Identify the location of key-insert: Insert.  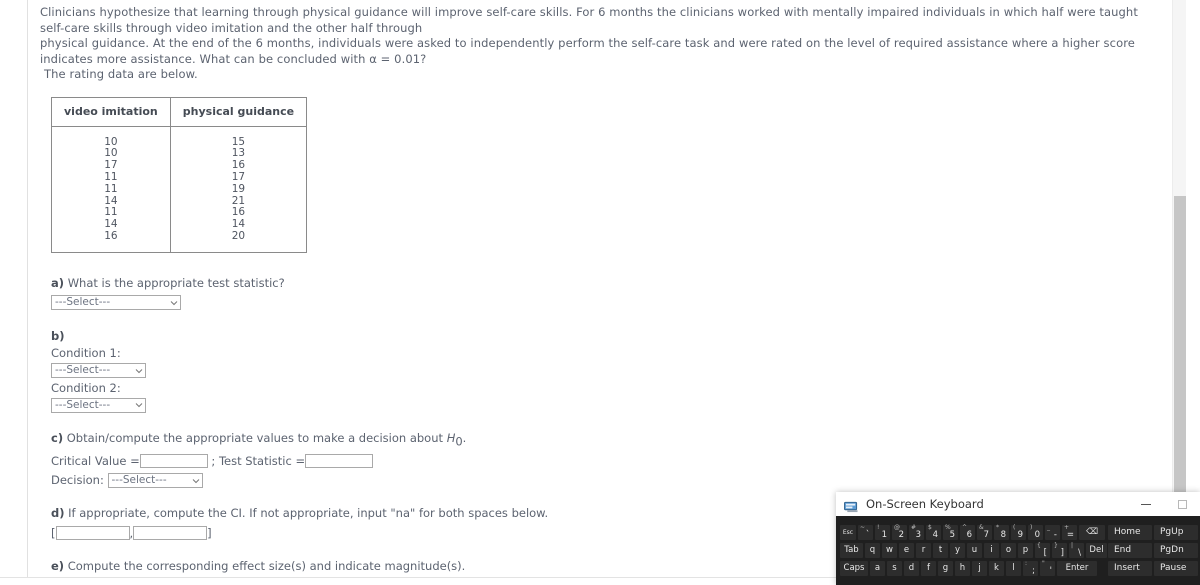
(1130, 568).